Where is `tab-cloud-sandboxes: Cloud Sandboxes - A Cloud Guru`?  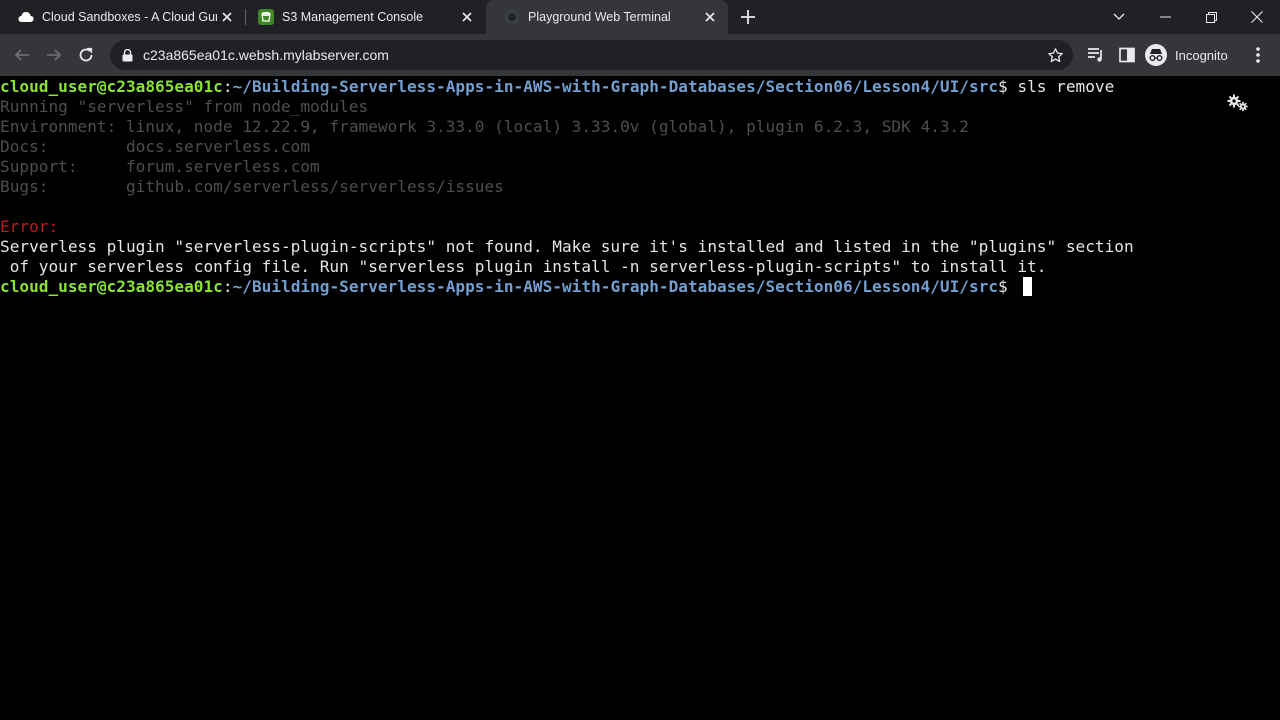
tab-cloud-sandboxes: Cloud Sandboxes - A Cloud Guru is located at coordinates (122, 17).